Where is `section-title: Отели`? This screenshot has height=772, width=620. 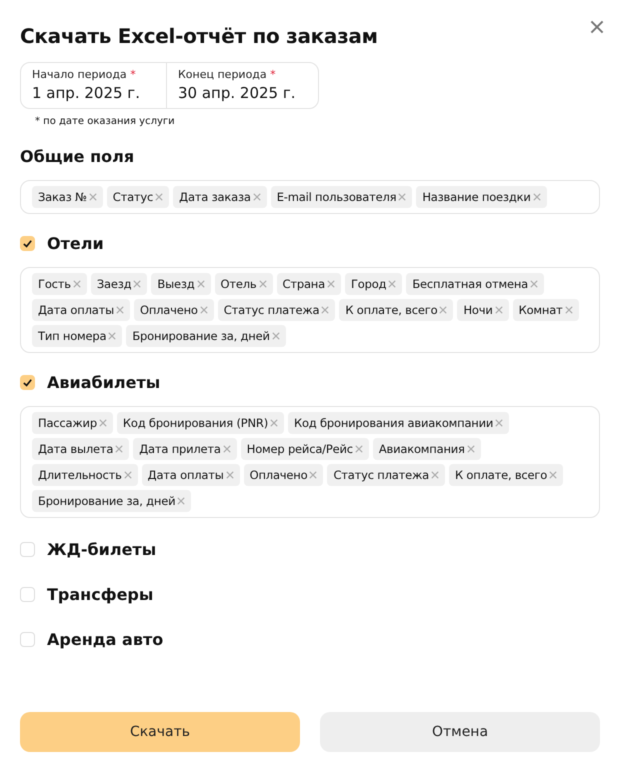 section-title: Отели is located at coordinates (75, 243).